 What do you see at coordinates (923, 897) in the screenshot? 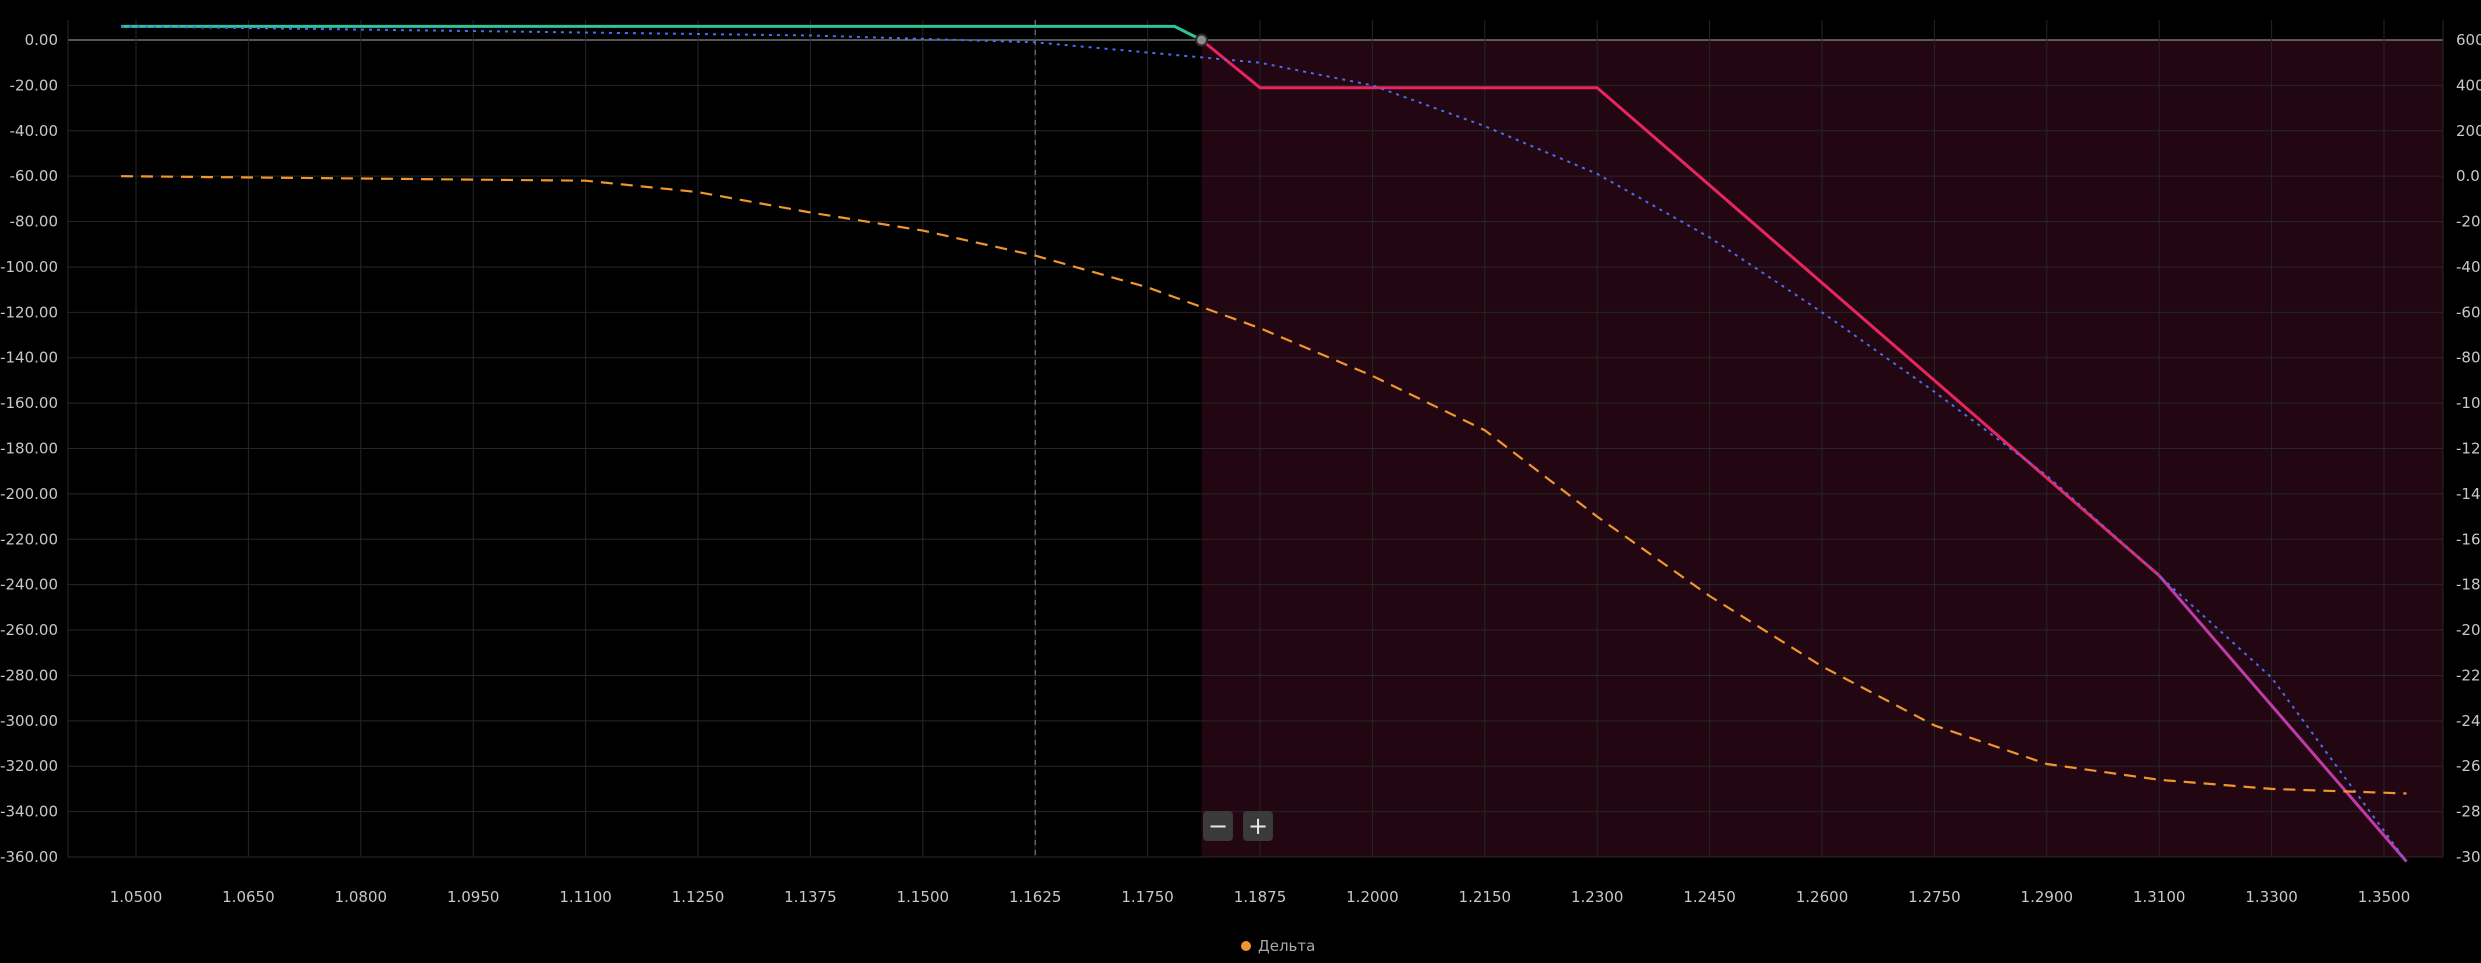
I see `x-tick-label: 1.1500` at bounding box center [923, 897].